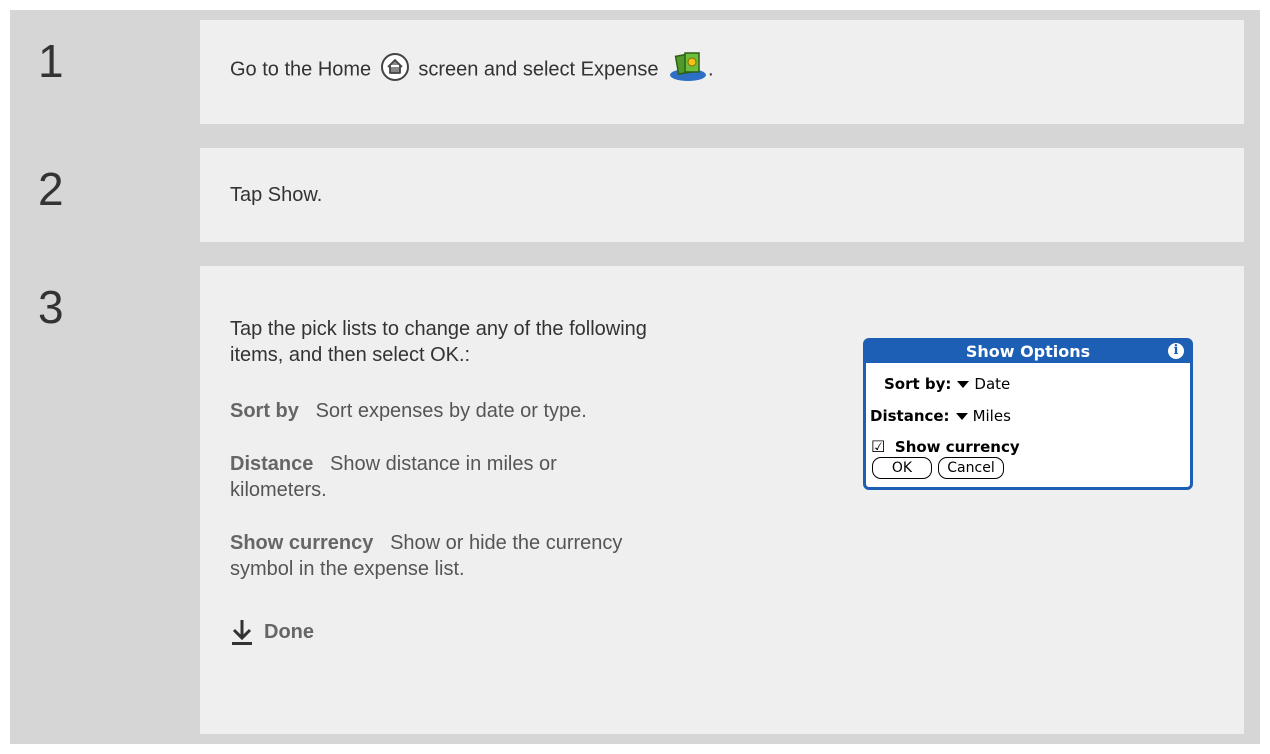  What do you see at coordinates (276, 195) in the screenshot?
I see `step-2-instruction: Tap Show.` at bounding box center [276, 195].